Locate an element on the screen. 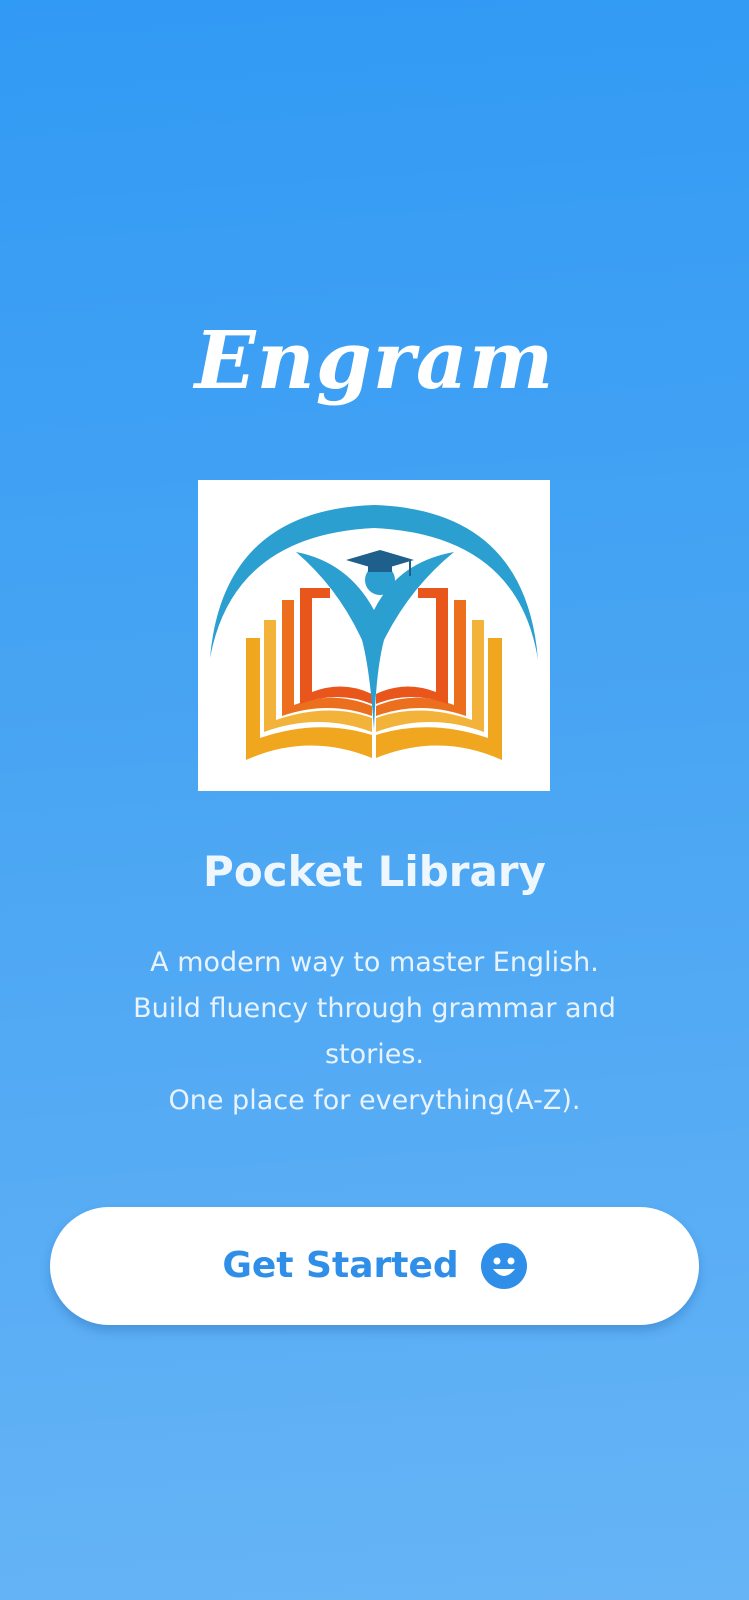 The width and height of the screenshot is (749, 1600). book-student-logo-icon is located at coordinates (374, 632).